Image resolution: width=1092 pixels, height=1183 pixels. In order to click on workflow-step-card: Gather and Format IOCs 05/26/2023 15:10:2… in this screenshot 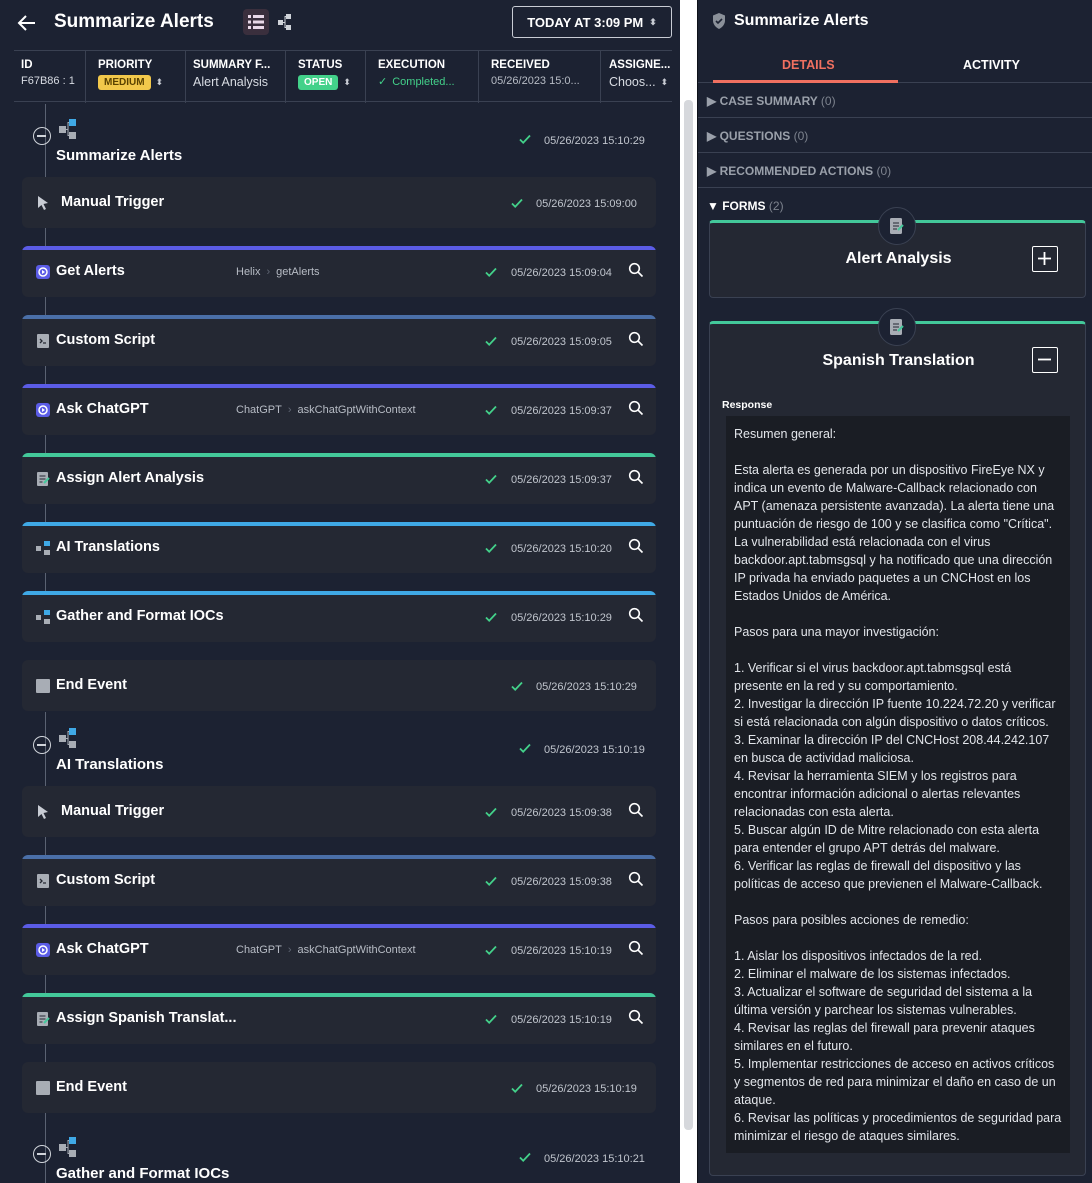, I will do `click(339, 616)`.